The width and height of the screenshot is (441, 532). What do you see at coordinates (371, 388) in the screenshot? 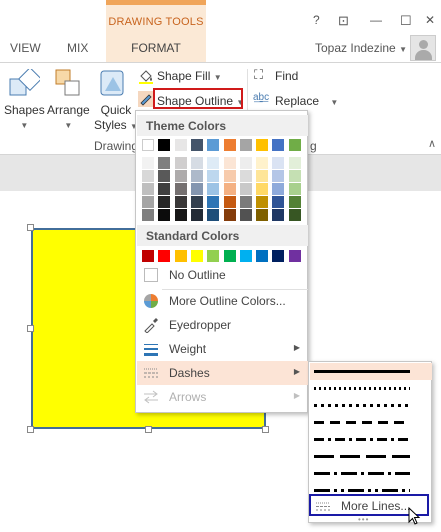
I see `dash-style-round-dot` at bounding box center [371, 388].